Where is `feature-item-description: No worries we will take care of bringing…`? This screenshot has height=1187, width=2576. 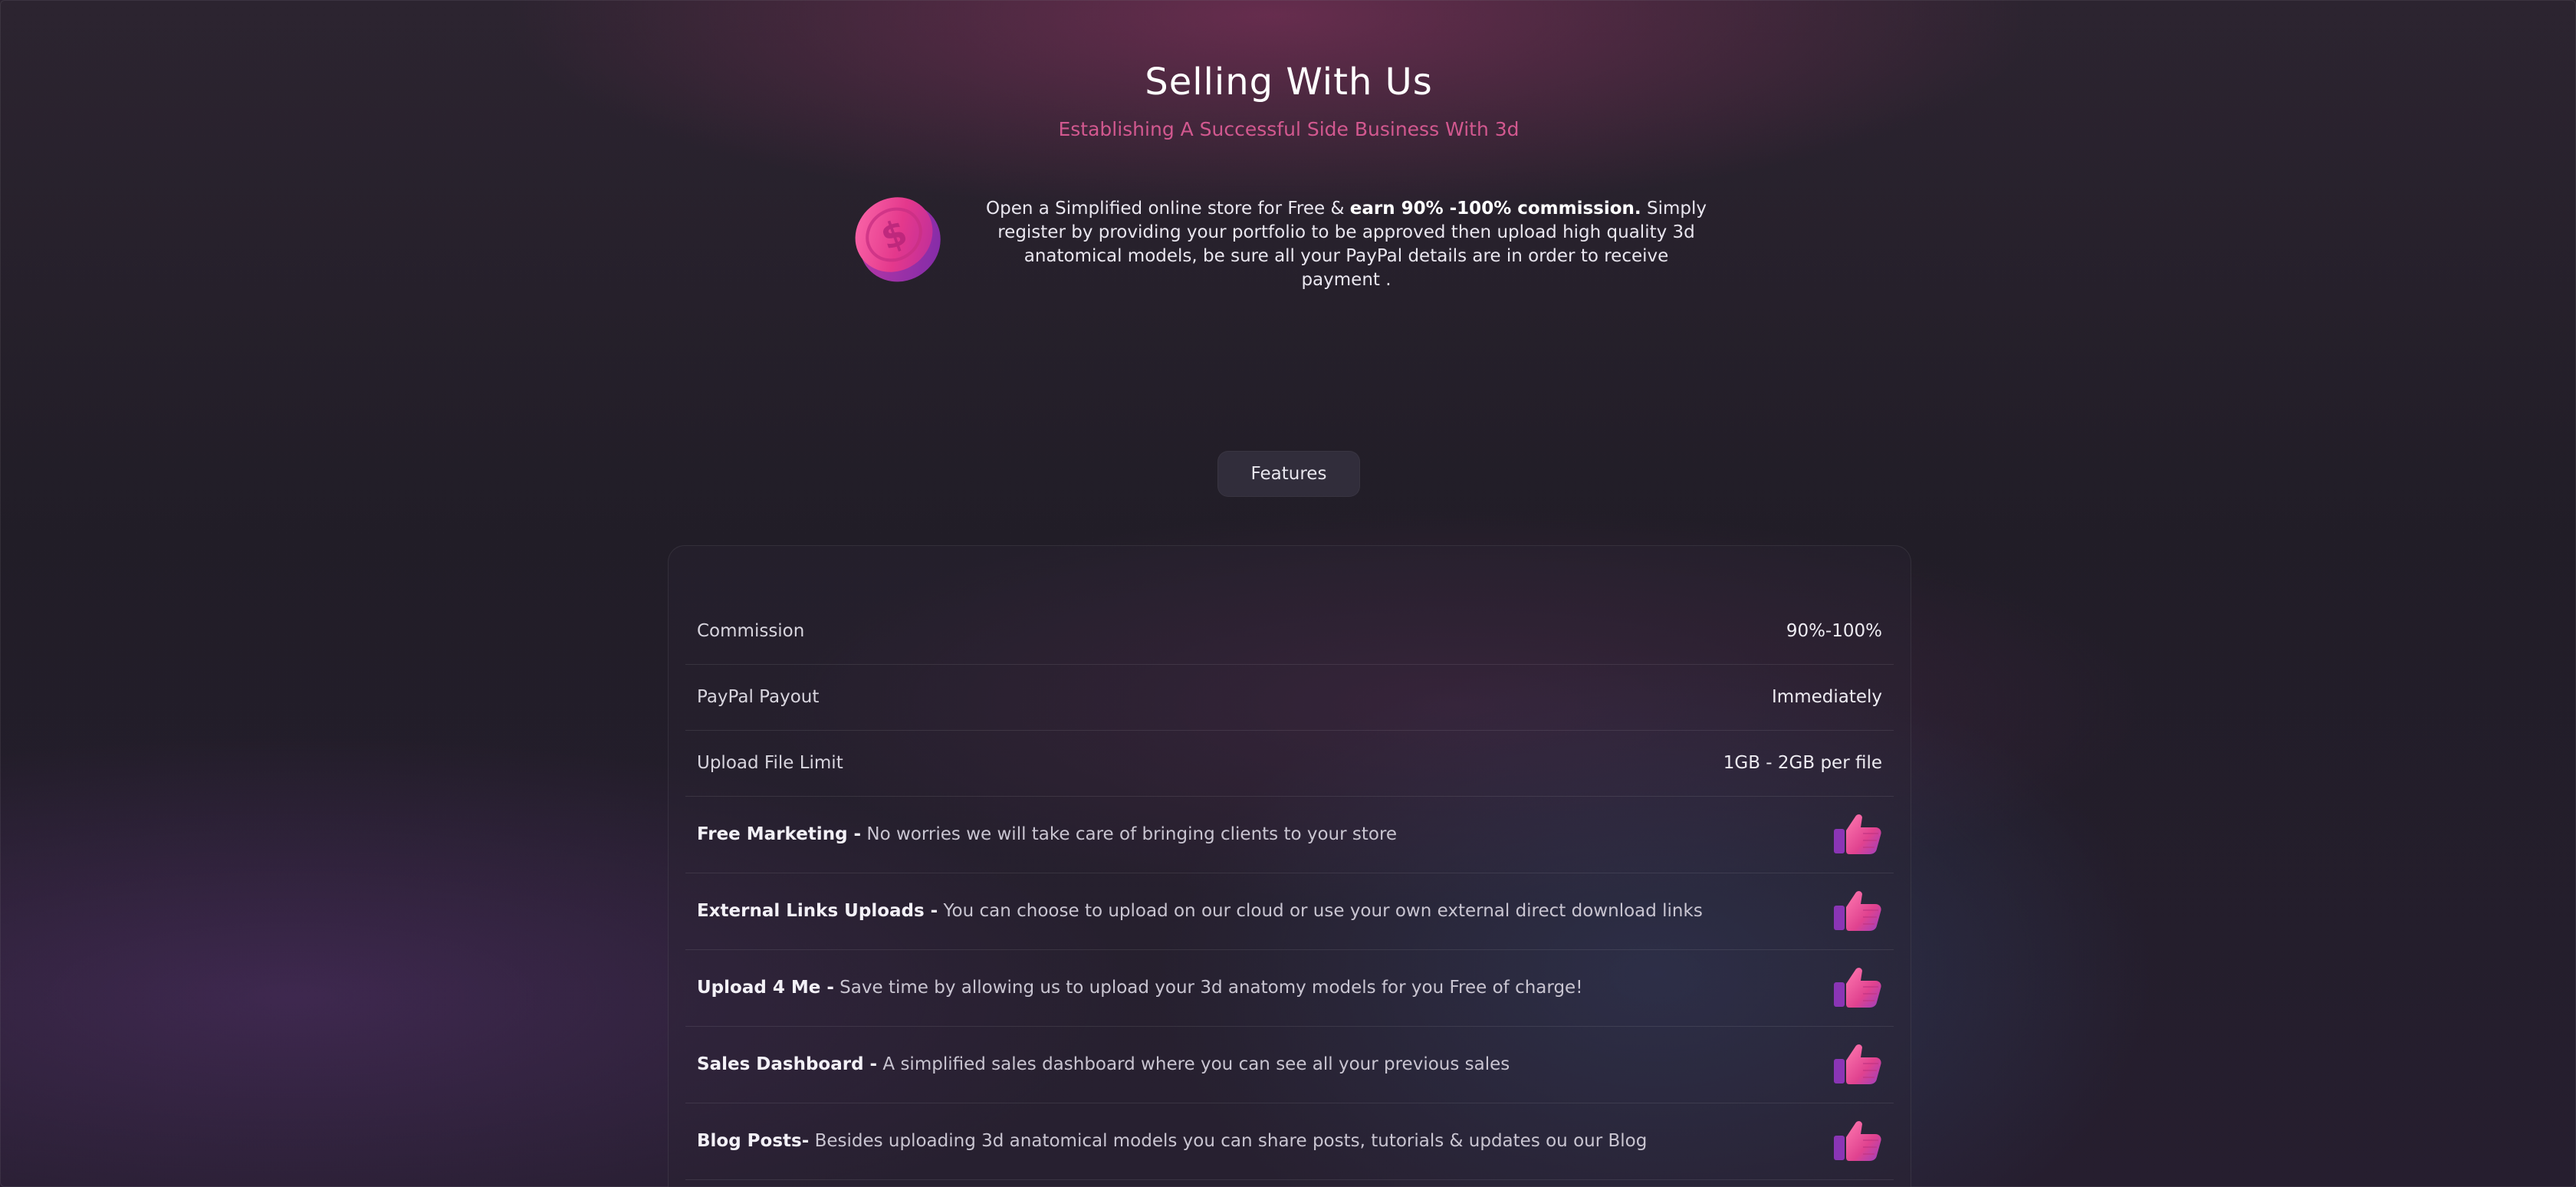
feature-item-description: No worries we will take care of bringing… is located at coordinates (1130, 834).